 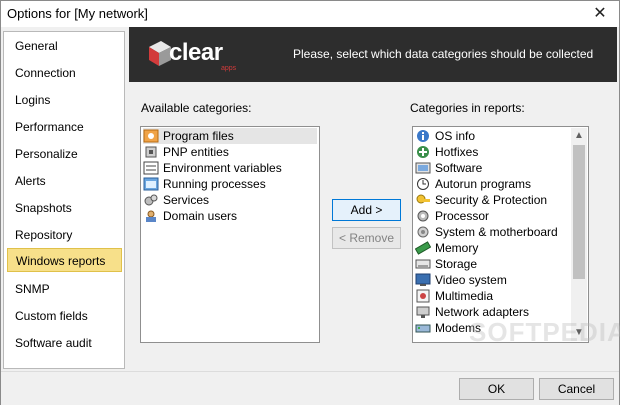 What do you see at coordinates (423, 168) in the screenshot?
I see `software-icon` at bounding box center [423, 168].